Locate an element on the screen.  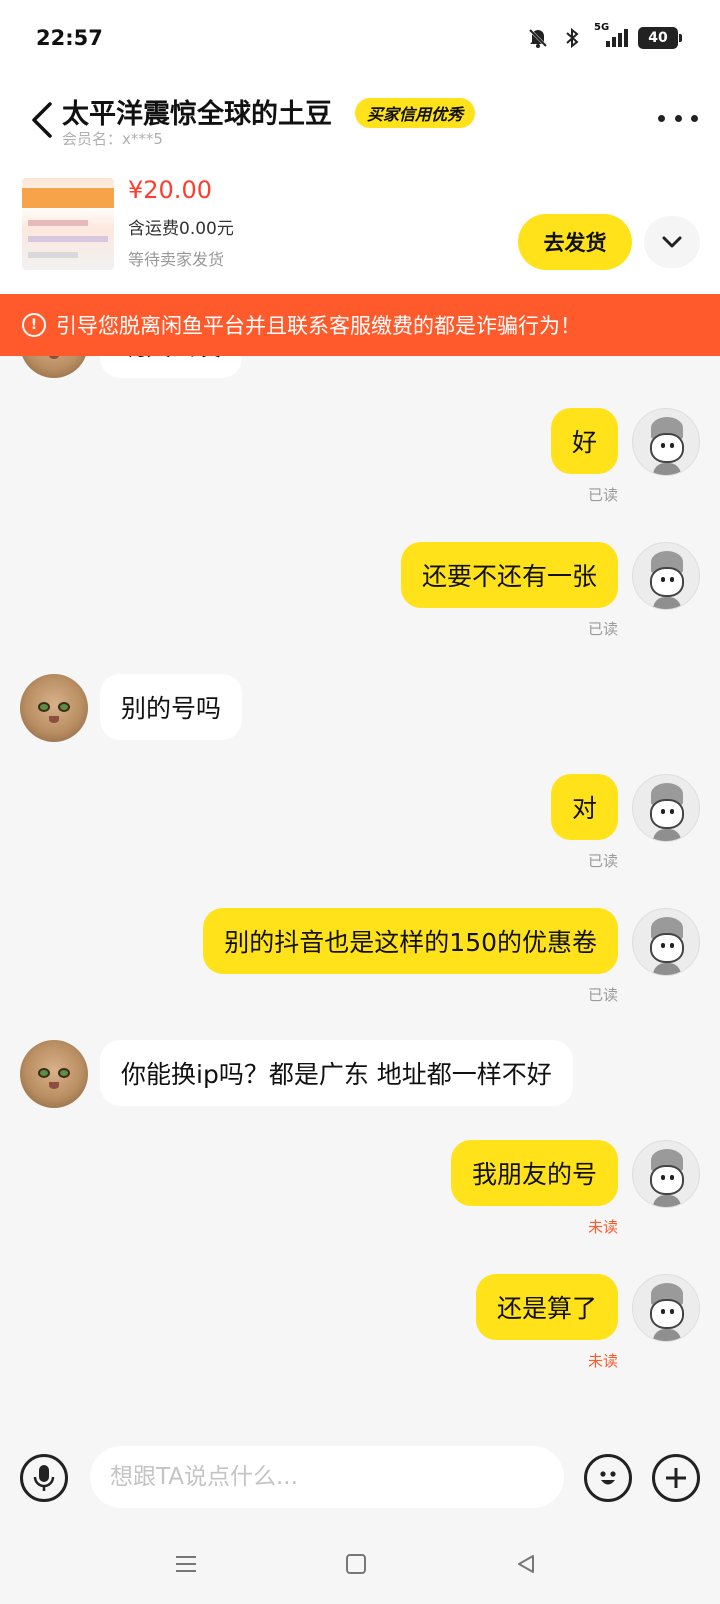
system-nav-bar is located at coordinates (360, 1565).